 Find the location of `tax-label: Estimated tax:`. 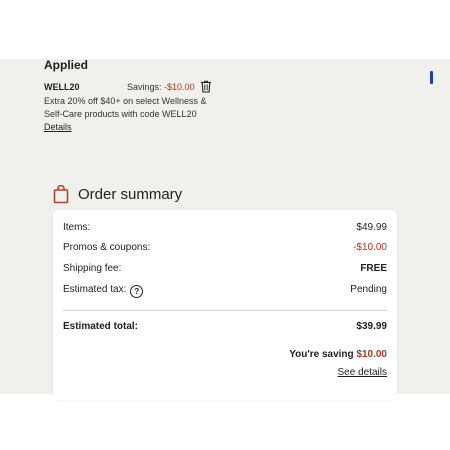

tax-label: Estimated tax: is located at coordinates (95, 289).